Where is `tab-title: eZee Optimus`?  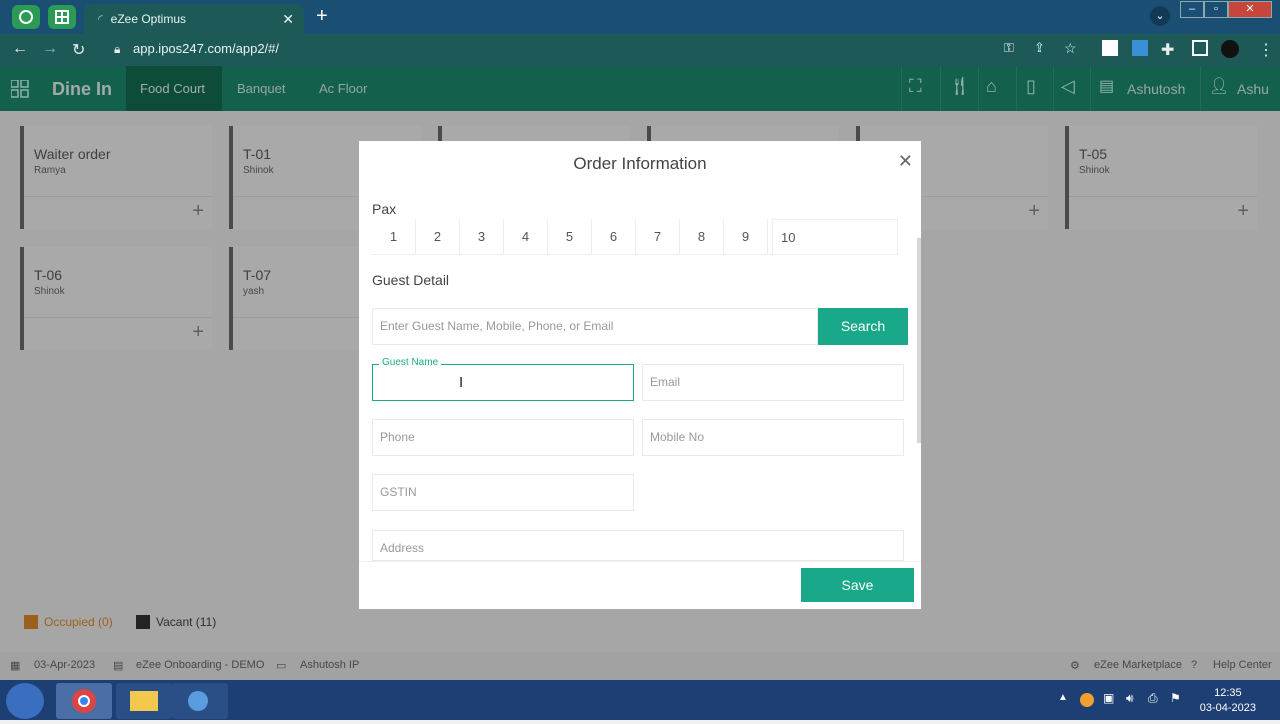 tab-title: eZee Optimus is located at coordinates (148, 19).